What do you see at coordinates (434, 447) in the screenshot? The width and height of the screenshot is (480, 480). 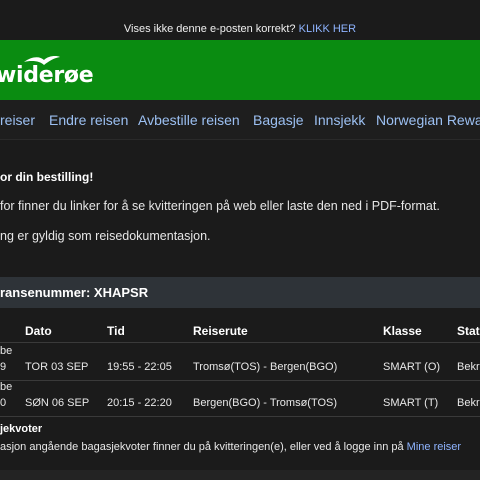 I see `my-trips-link: Mine reiser` at bounding box center [434, 447].